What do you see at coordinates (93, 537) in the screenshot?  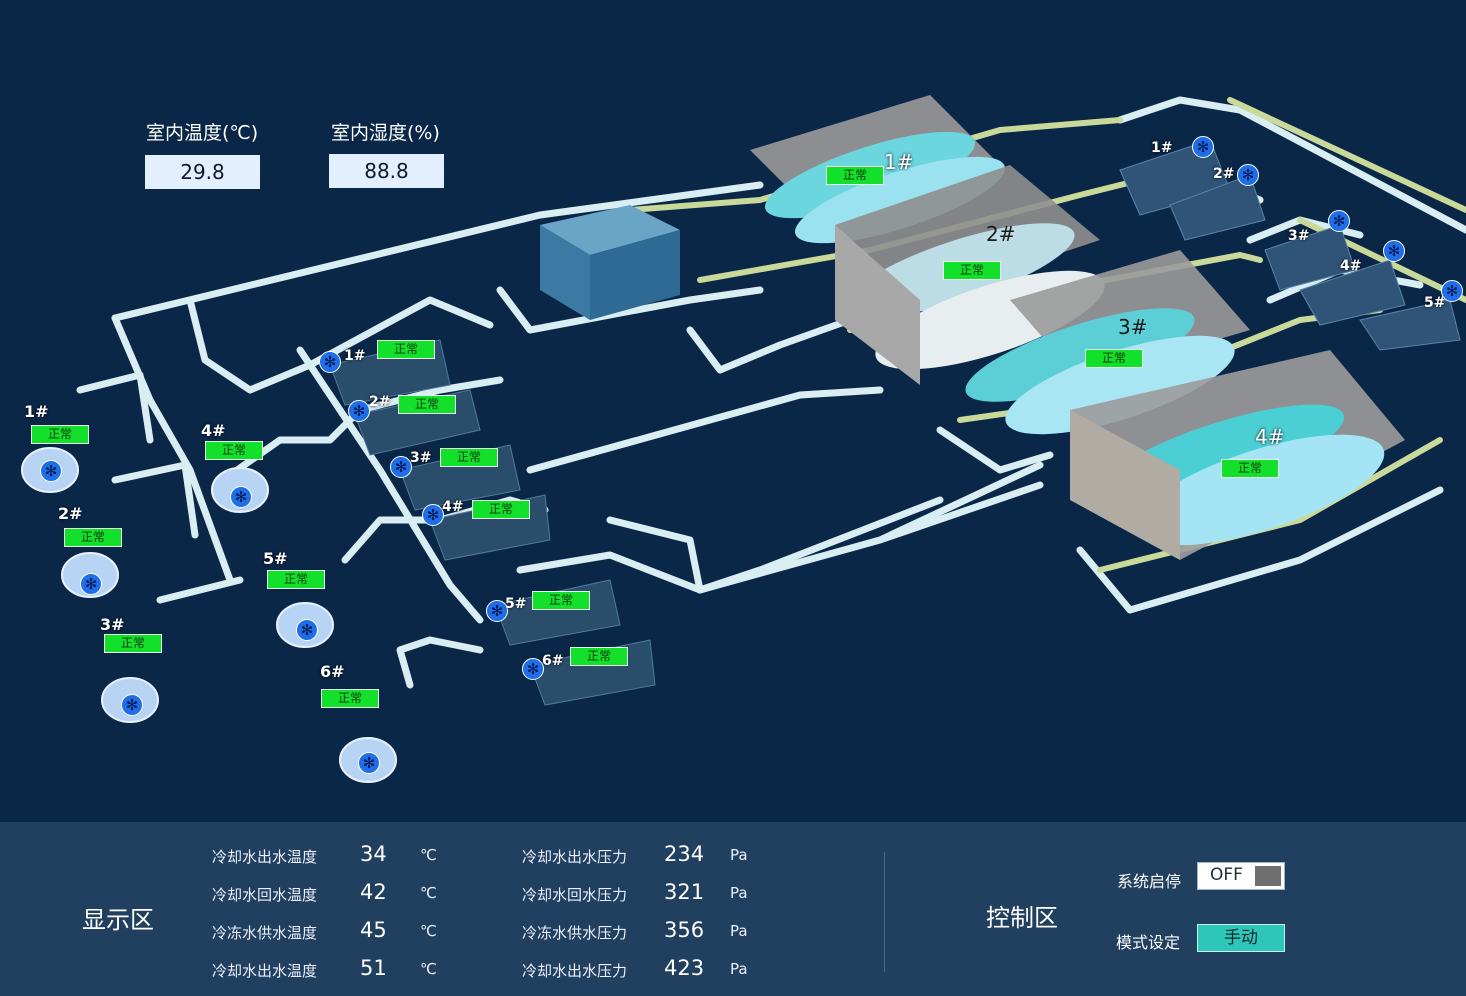 I see `cooling-pump-2-status: 正常` at bounding box center [93, 537].